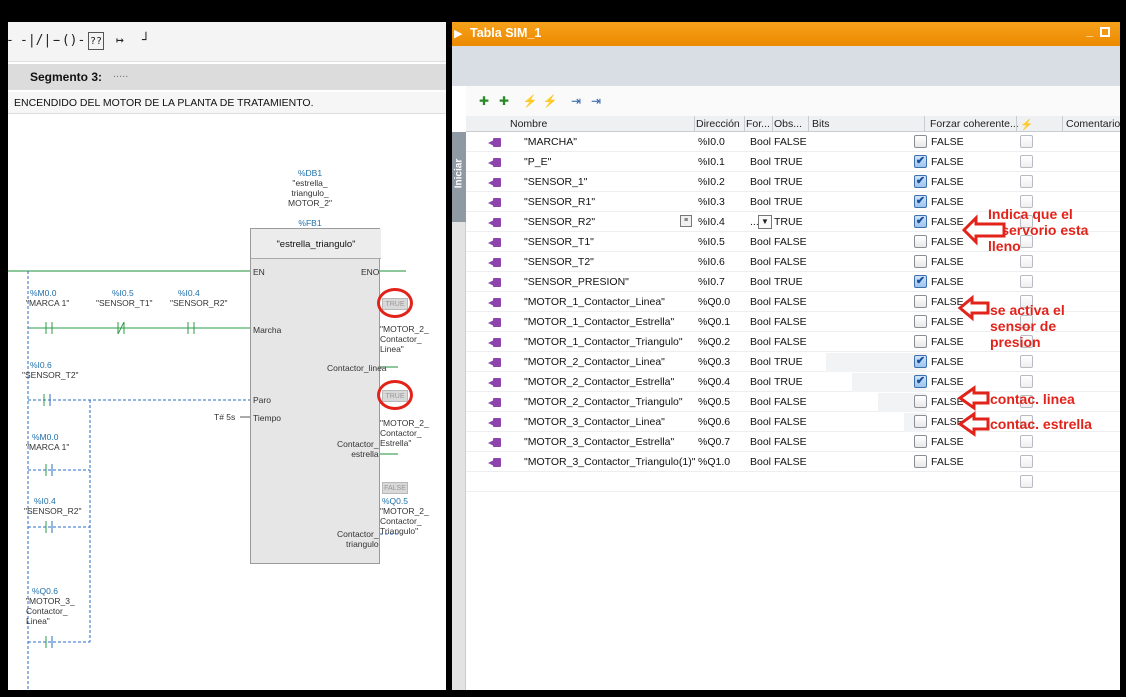 The width and height of the screenshot is (1126, 697). I want to click on out-triangulo-name: "MOTOR_2_ Contactor_ Triangulo", so click(404, 521).